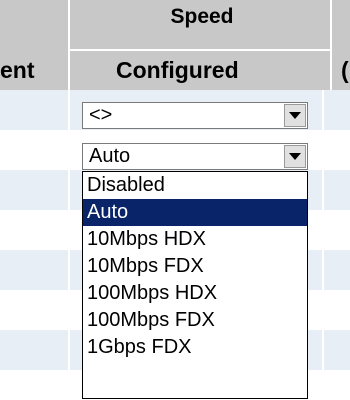 This screenshot has height=400, width=350. Describe the element at coordinates (202, 16) in the screenshot. I see `speed-group-label: Speed` at that location.